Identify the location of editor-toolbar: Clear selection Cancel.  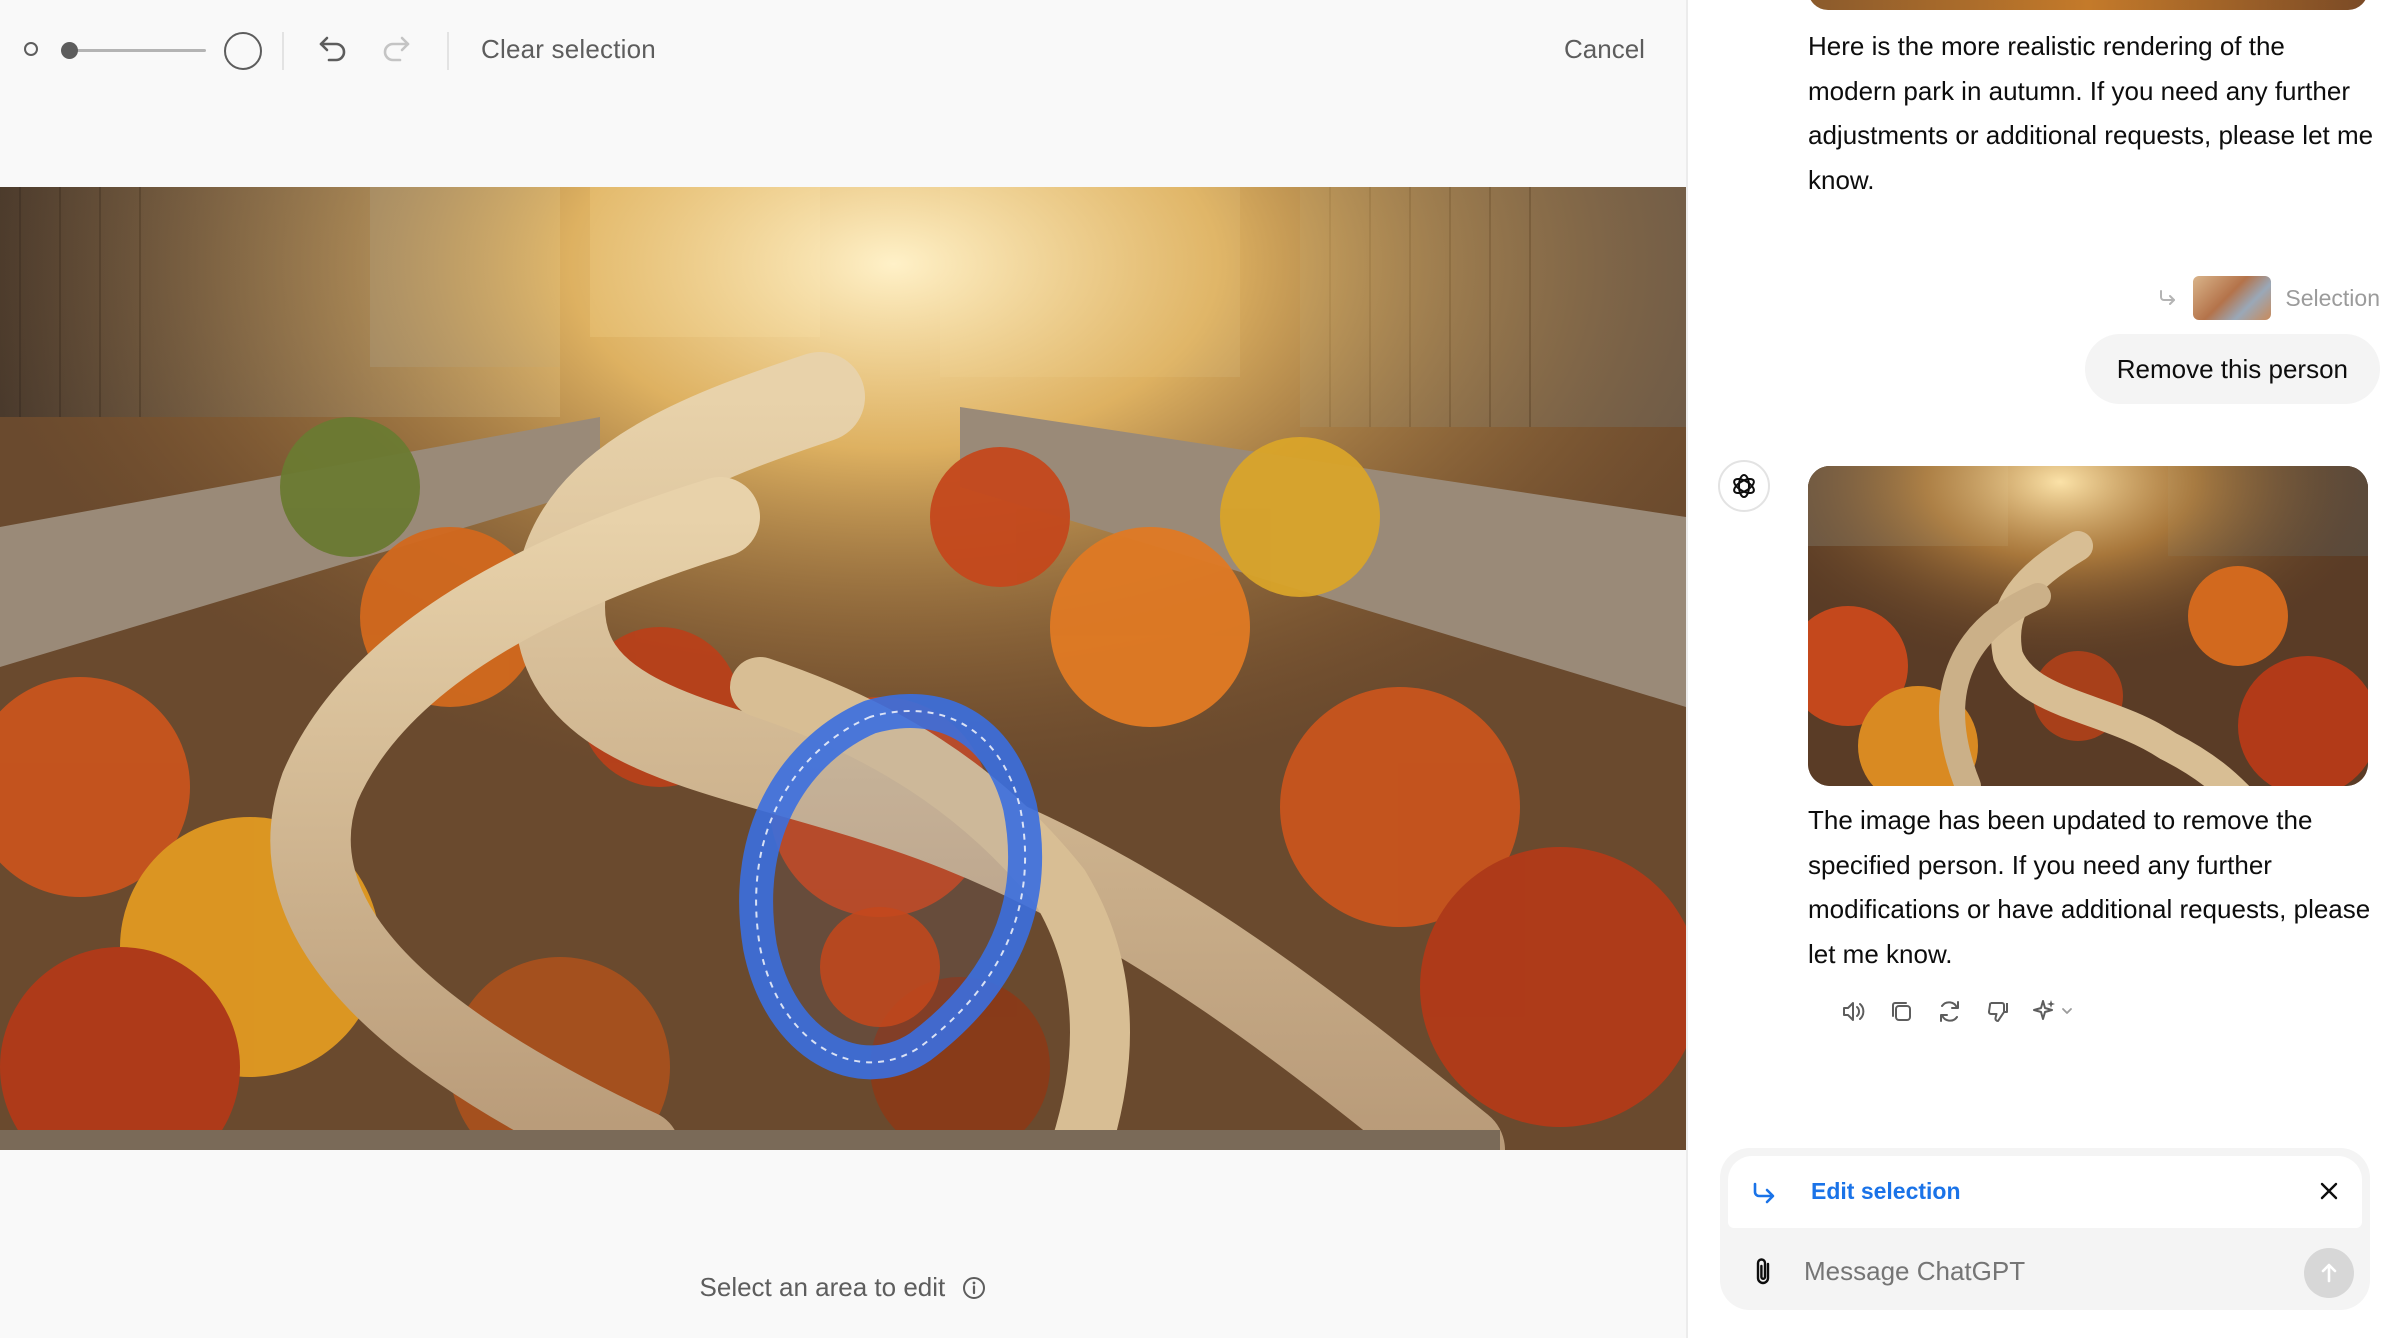
(843, 50).